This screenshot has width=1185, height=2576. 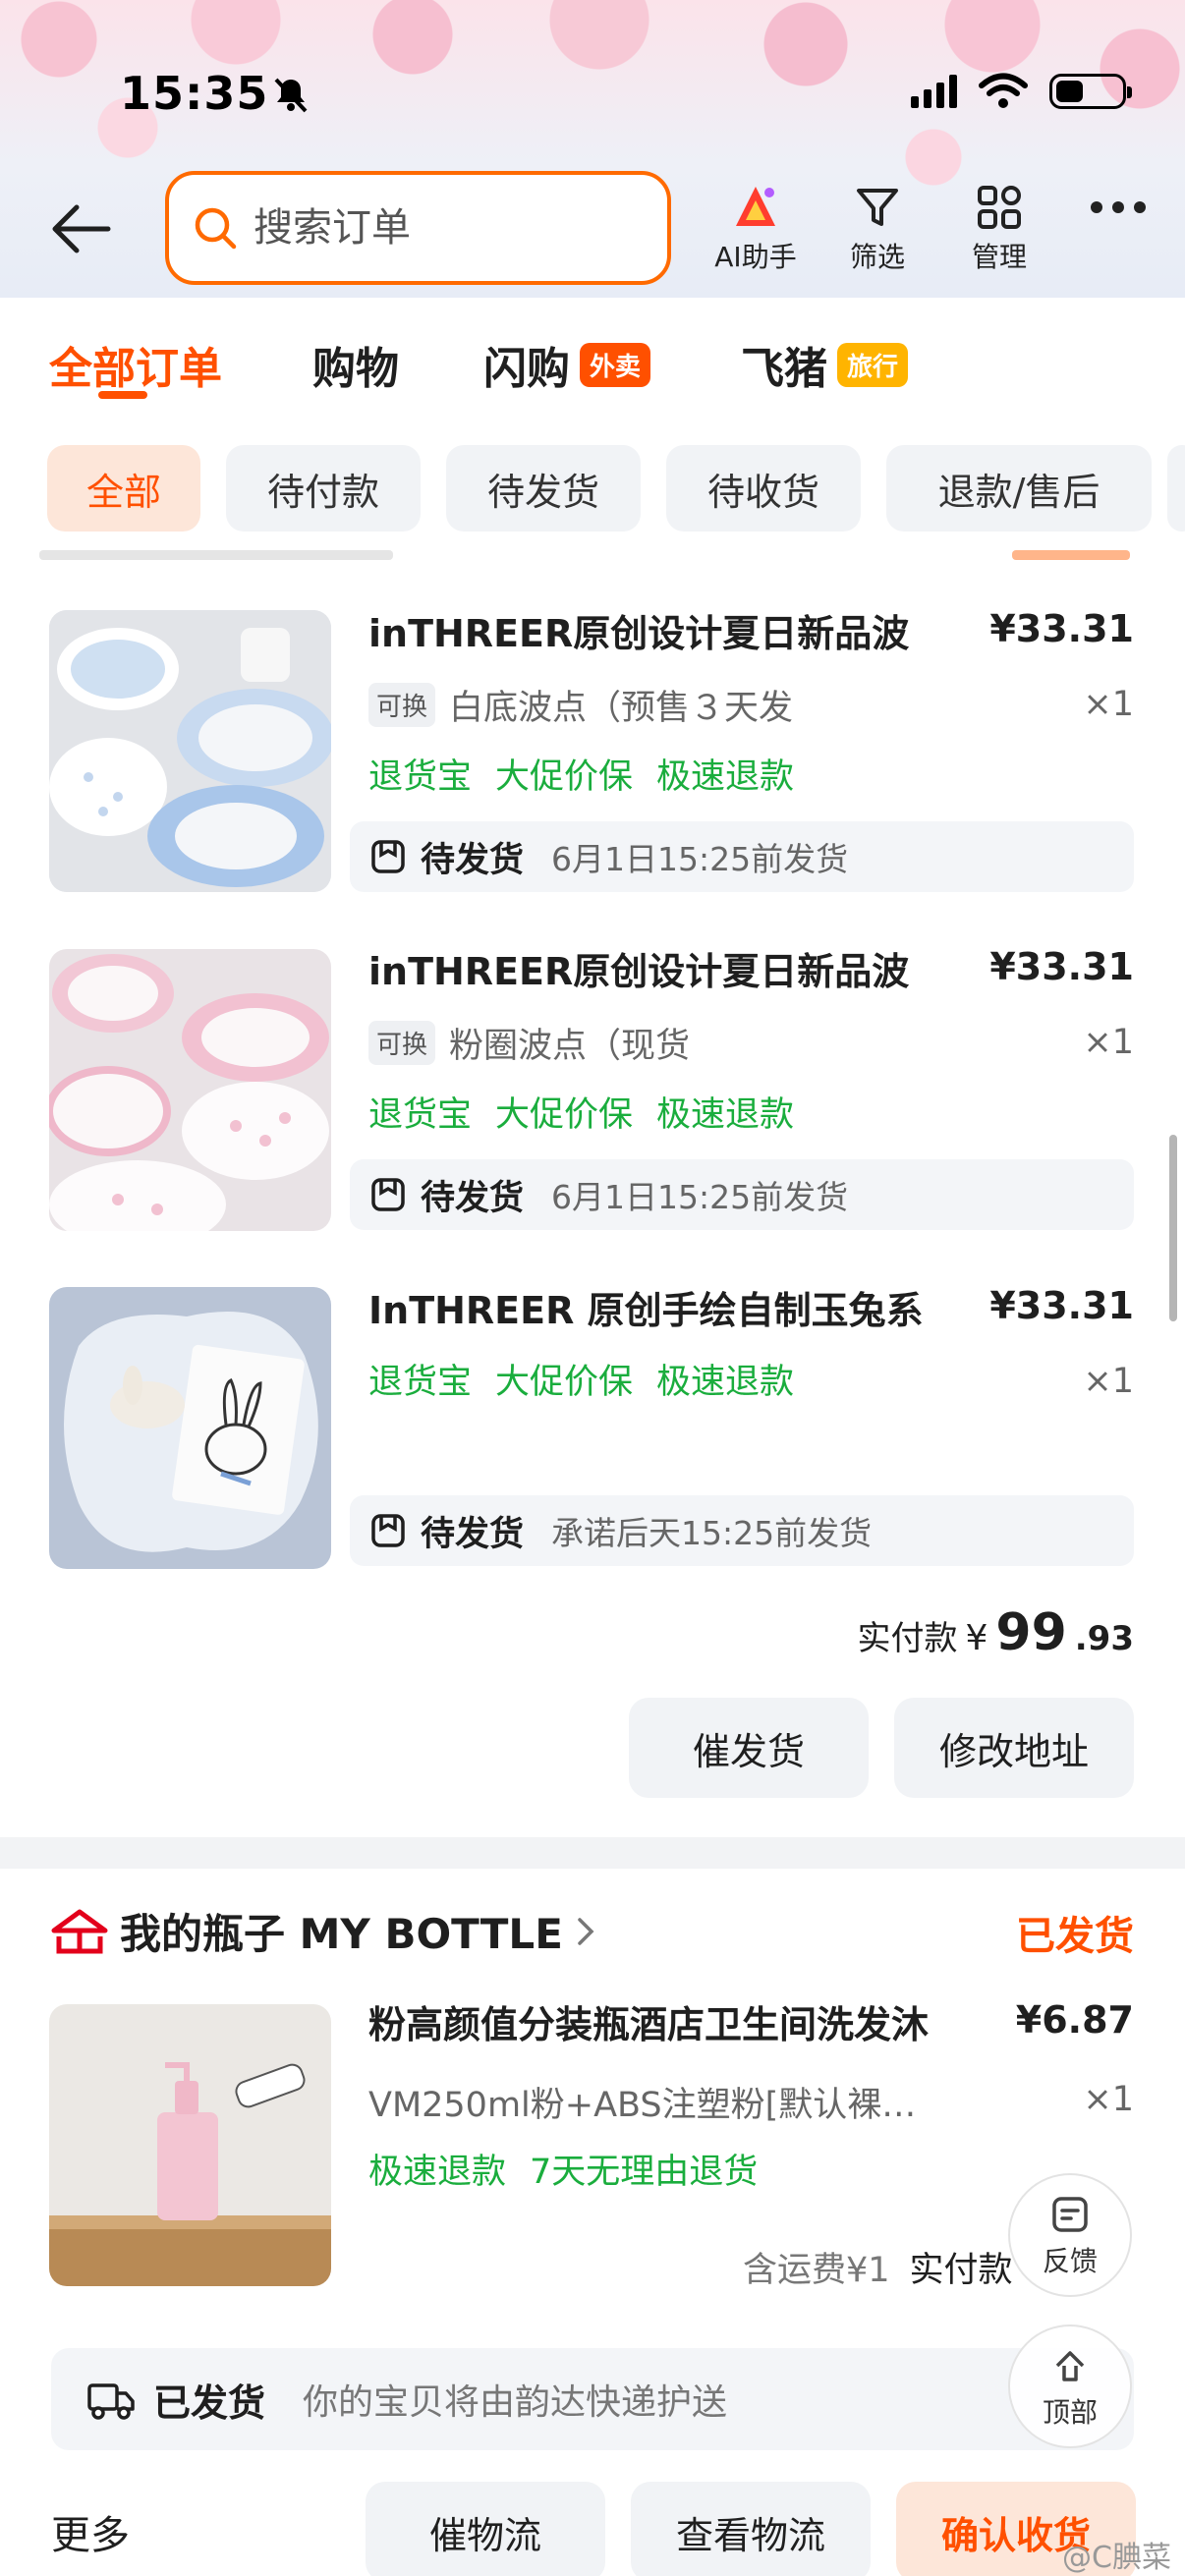 What do you see at coordinates (1104, 1638) in the screenshot?
I see `paid-amount-dec: .93` at bounding box center [1104, 1638].